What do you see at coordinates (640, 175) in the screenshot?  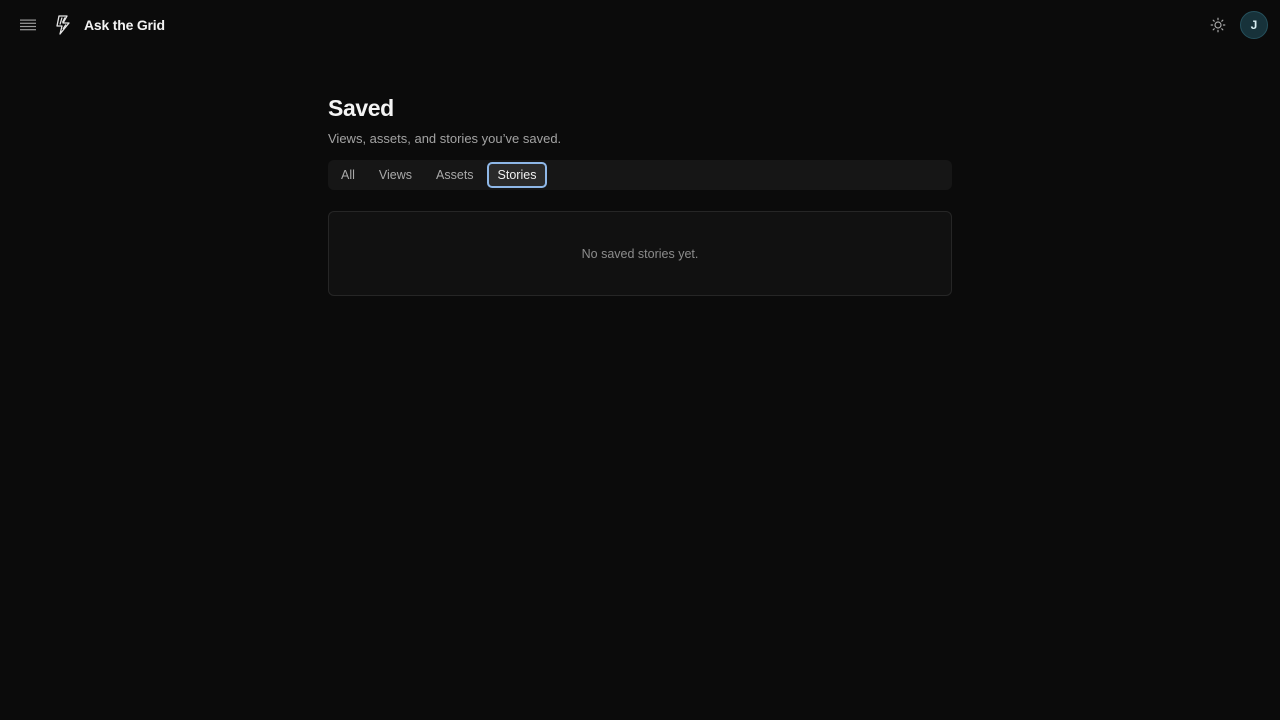 I see `filter-tabs: All Views Assets Stories` at bounding box center [640, 175].